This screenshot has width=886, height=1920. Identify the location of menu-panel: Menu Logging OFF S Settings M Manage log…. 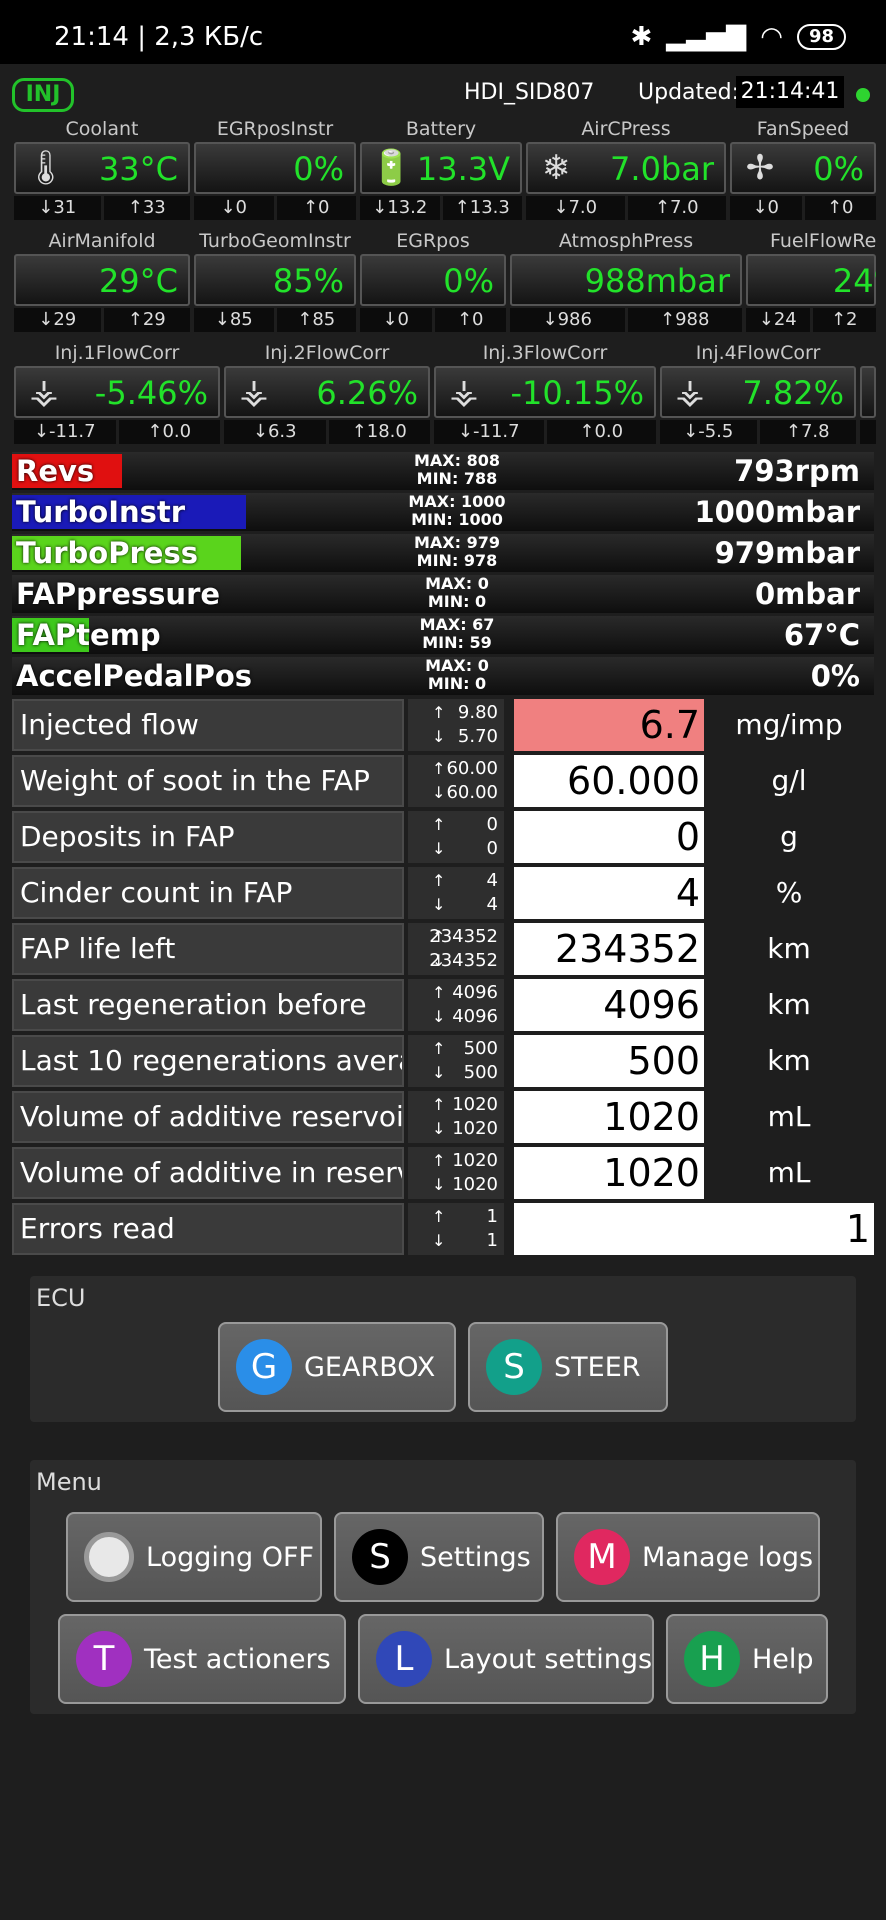
(443, 1587).